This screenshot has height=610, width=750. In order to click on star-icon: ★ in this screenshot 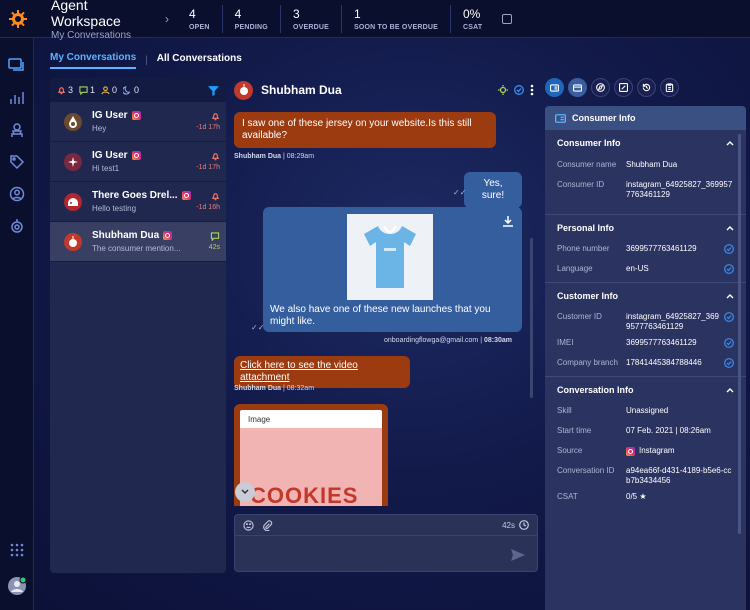, I will do `click(643, 496)`.